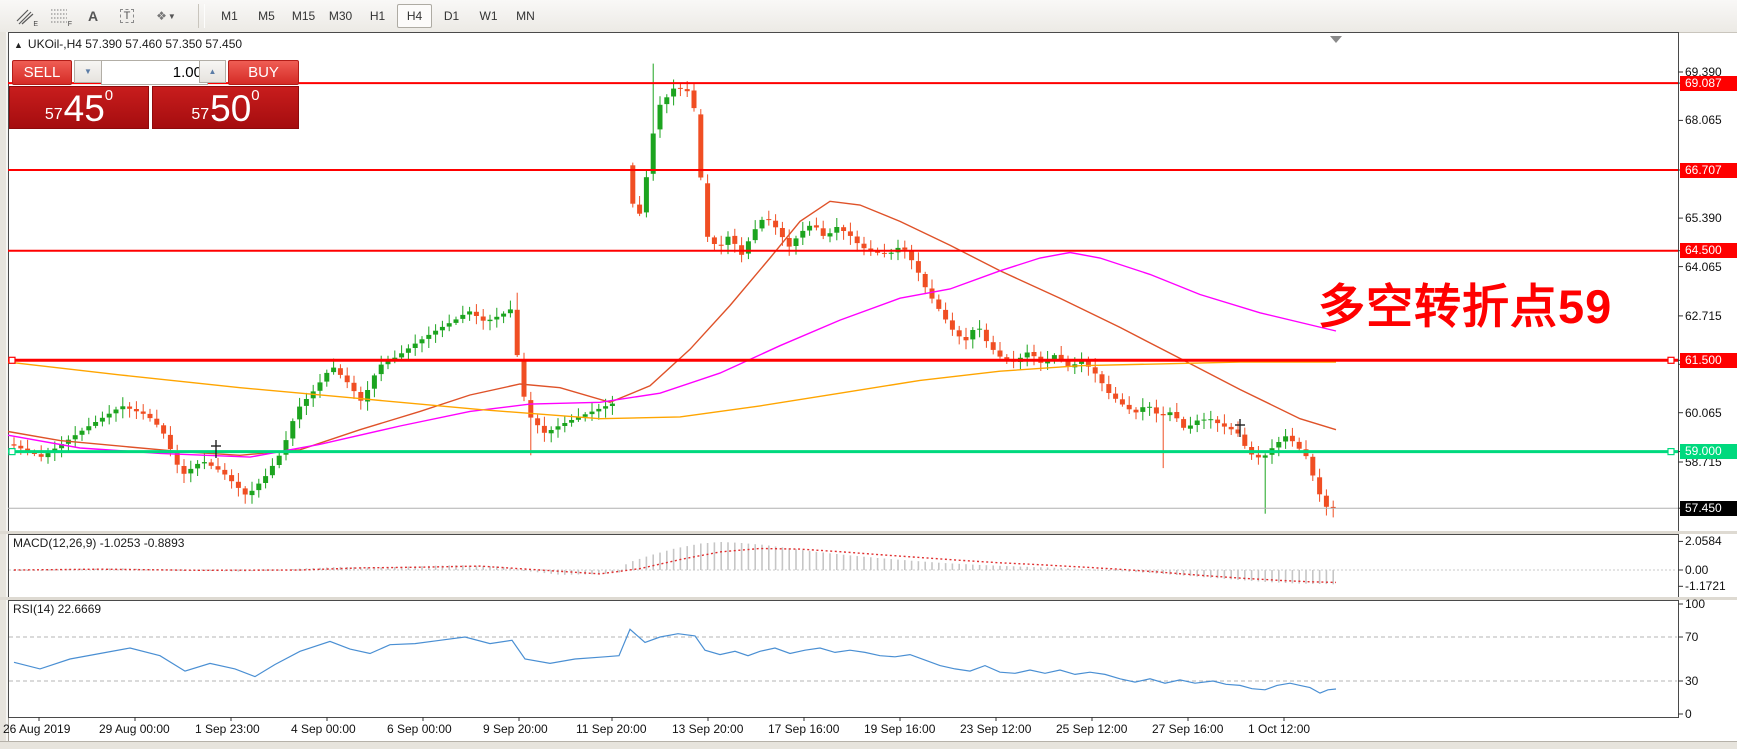 The height and width of the screenshot is (749, 1737). Describe the element at coordinates (255, 95) in the screenshot. I see `buy-price-sup: 0` at that location.